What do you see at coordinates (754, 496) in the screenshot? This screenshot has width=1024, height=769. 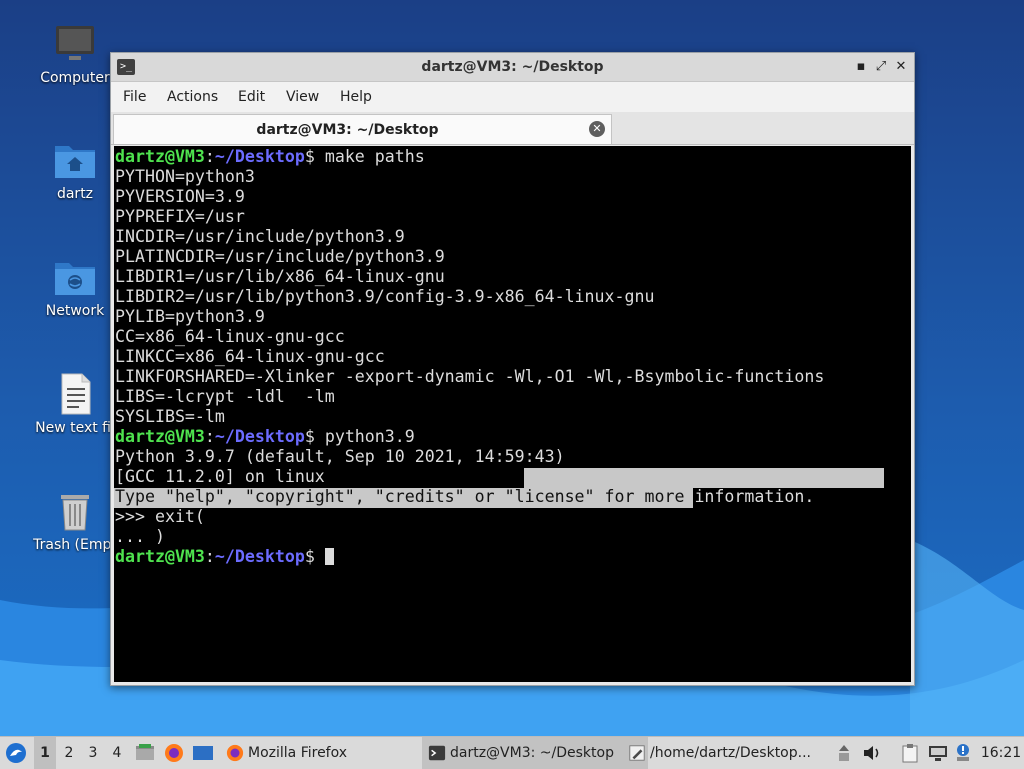 I see `unselected-text: information.` at bounding box center [754, 496].